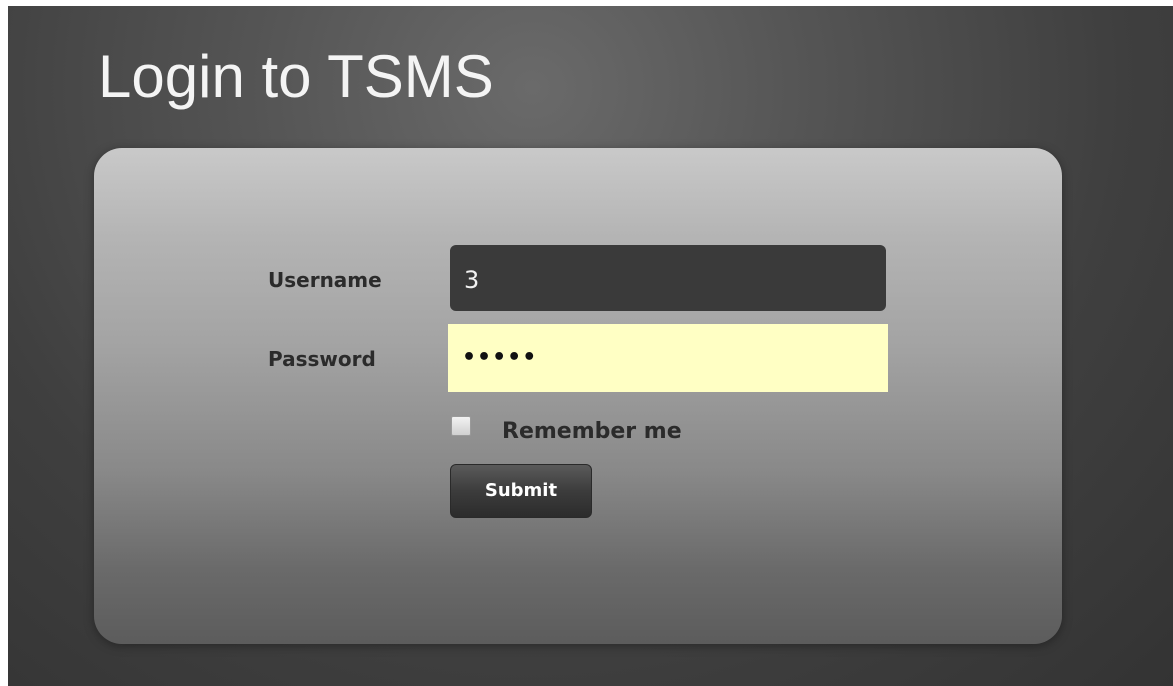 The width and height of the screenshot is (1173, 686). I want to click on username-input: 3, so click(668, 278).